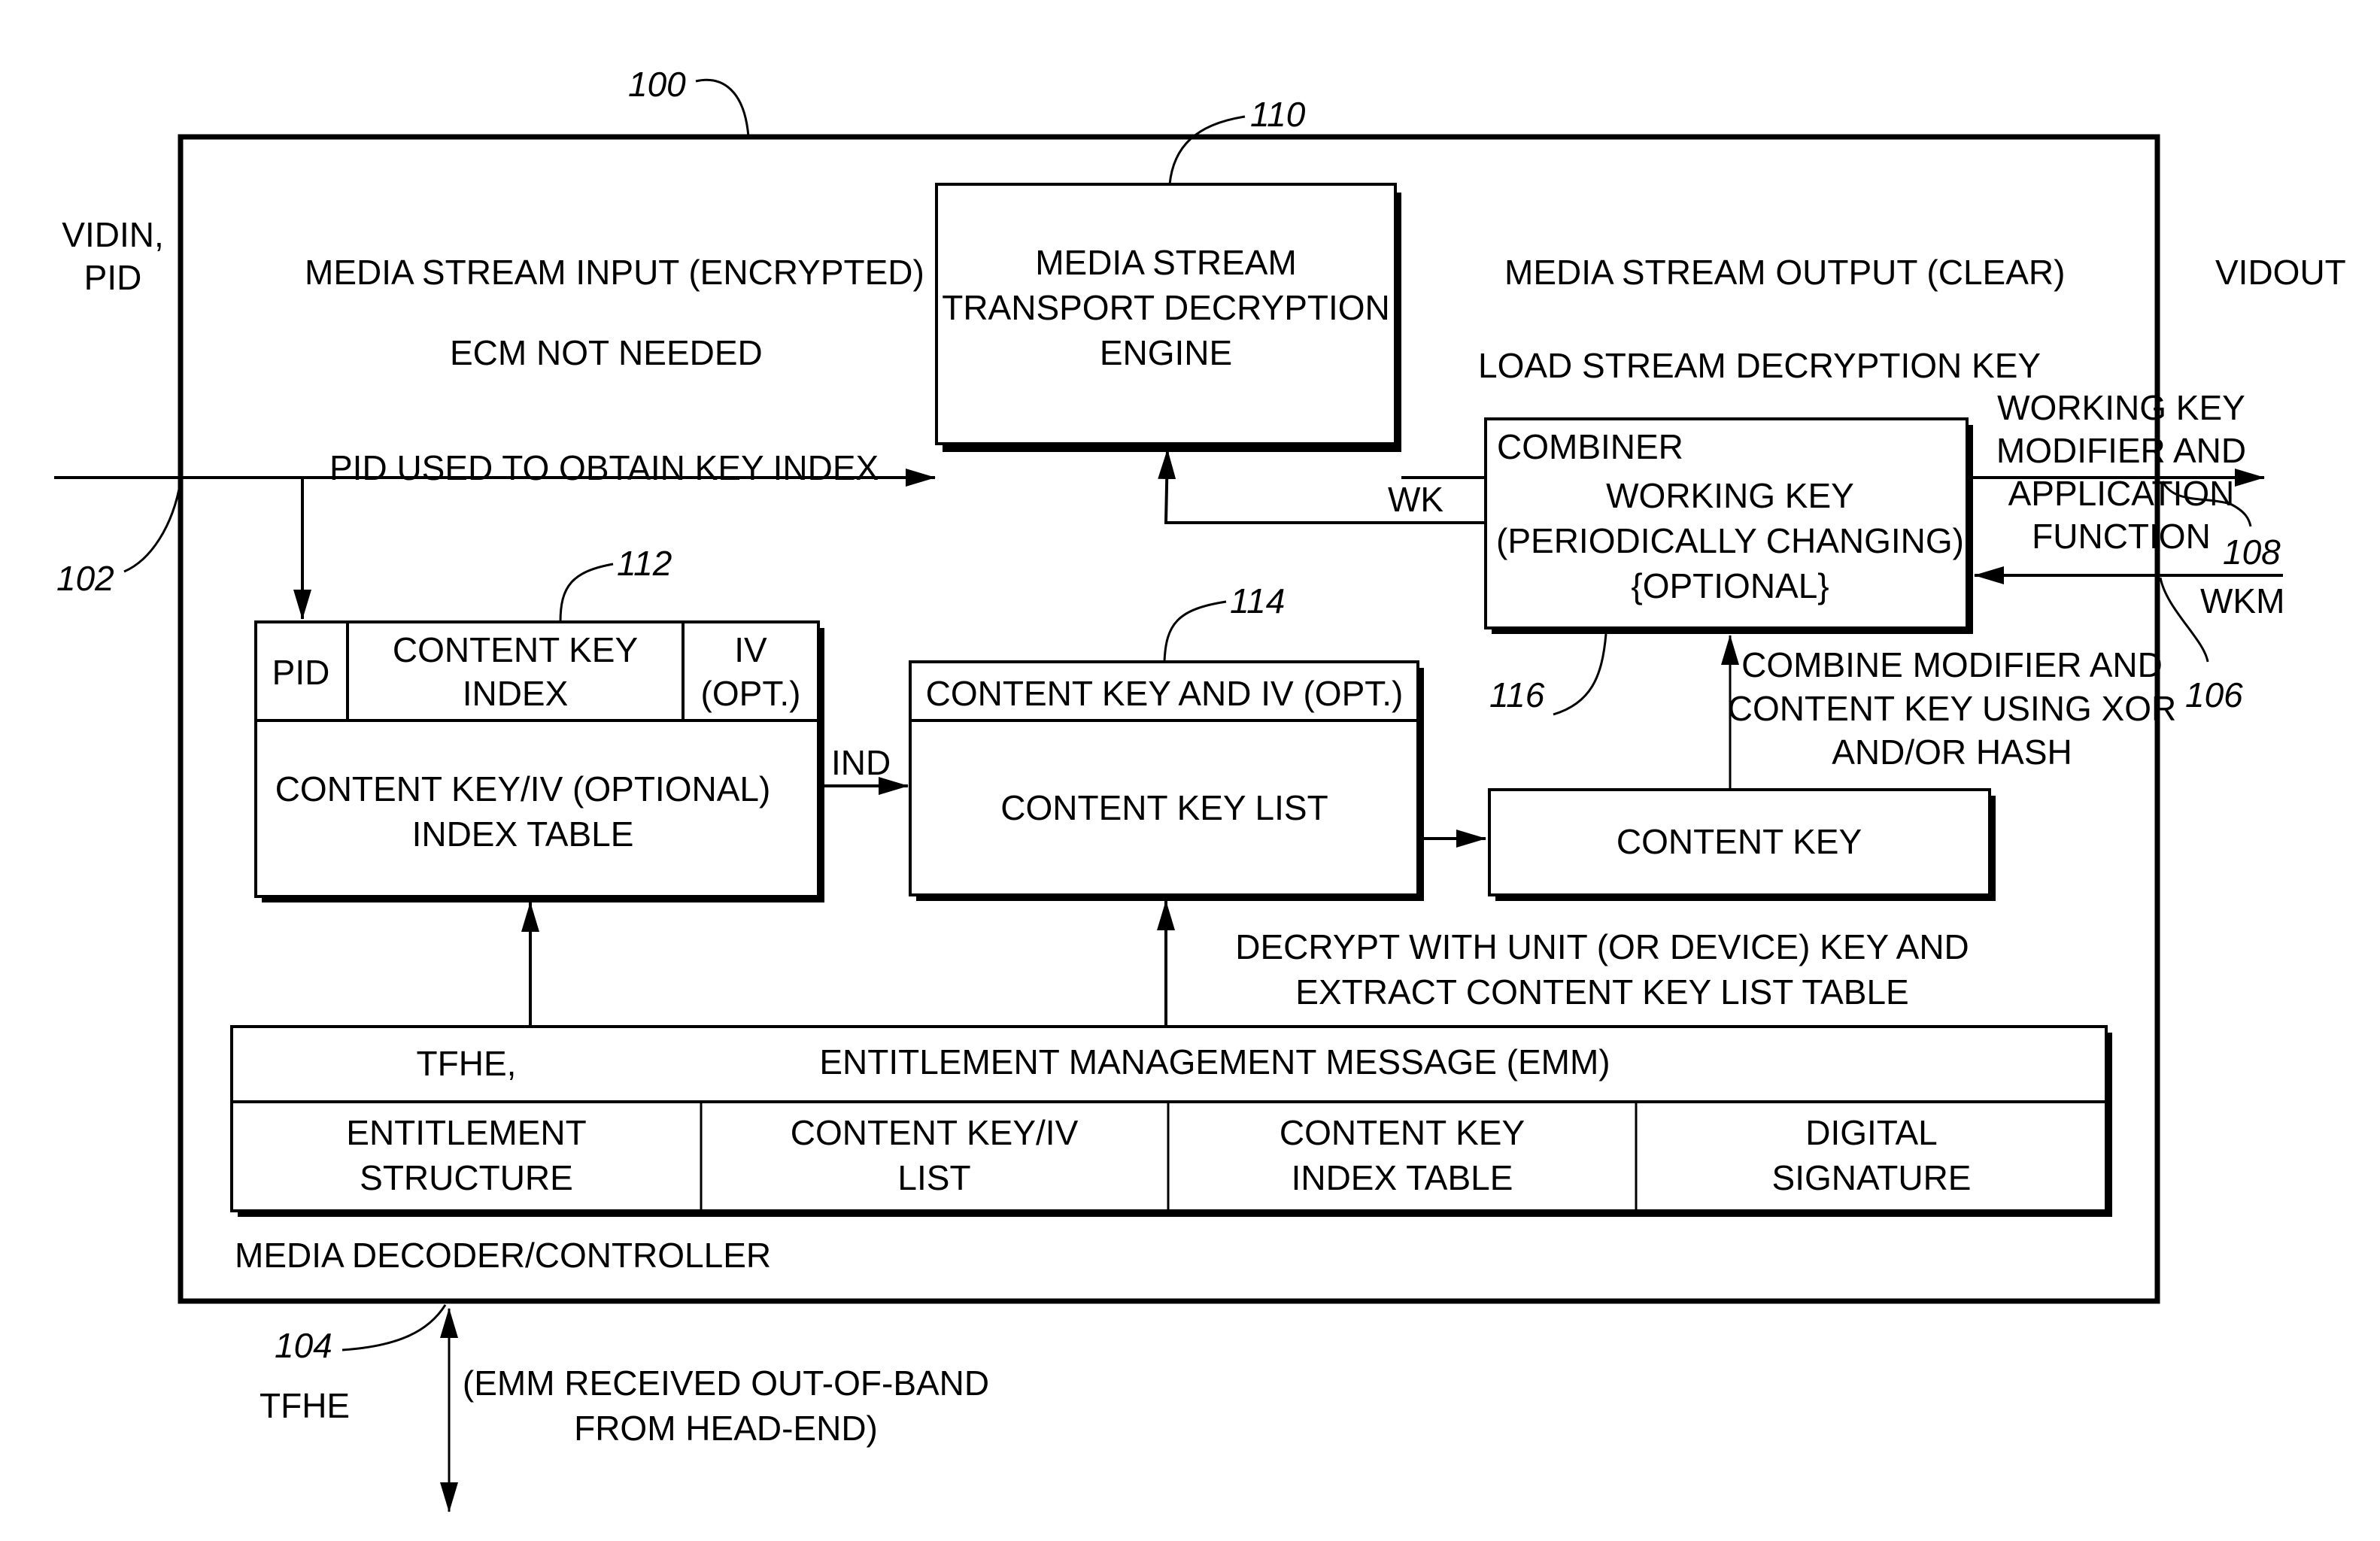  Describe the element at coordinates (726, 1428) in the screenshot. I see `tfhe-note-2: FROM HEAD-END)` at that location.